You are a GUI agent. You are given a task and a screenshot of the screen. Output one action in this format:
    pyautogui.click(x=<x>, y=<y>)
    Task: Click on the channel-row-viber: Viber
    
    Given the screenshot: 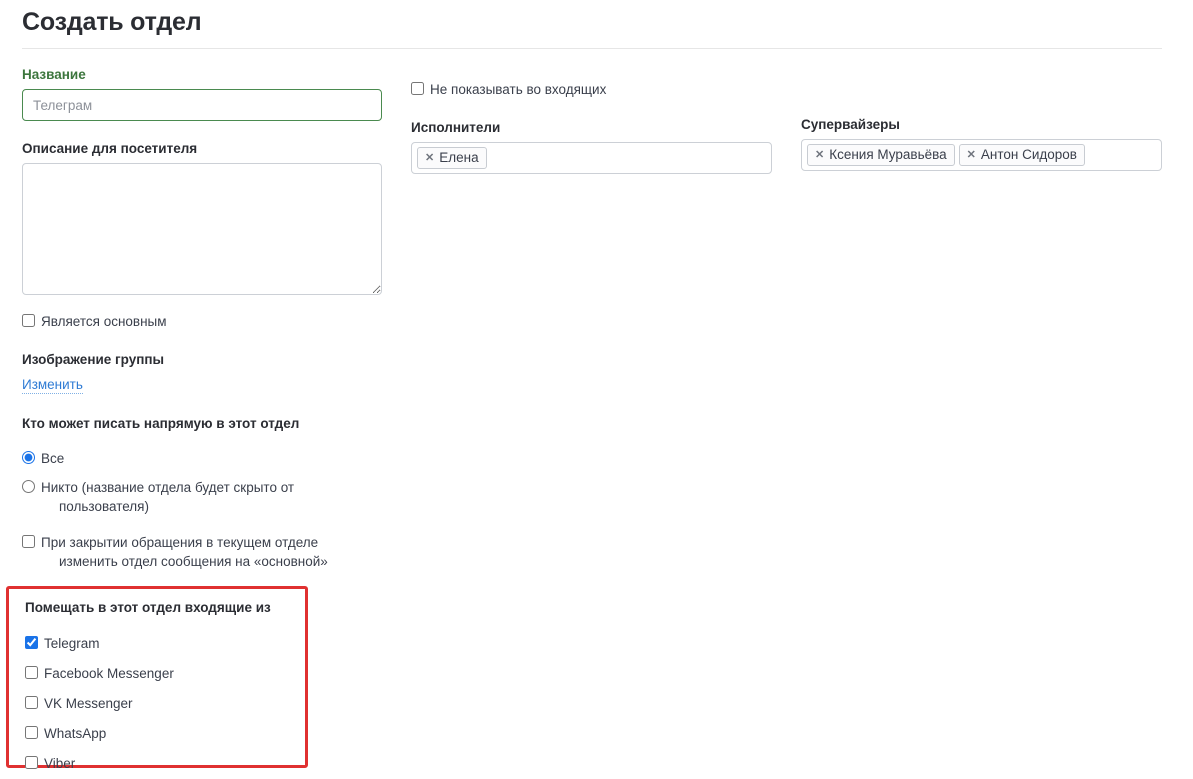 What is the action you would take?
    pyautogui.click(x=165, y=763)
    